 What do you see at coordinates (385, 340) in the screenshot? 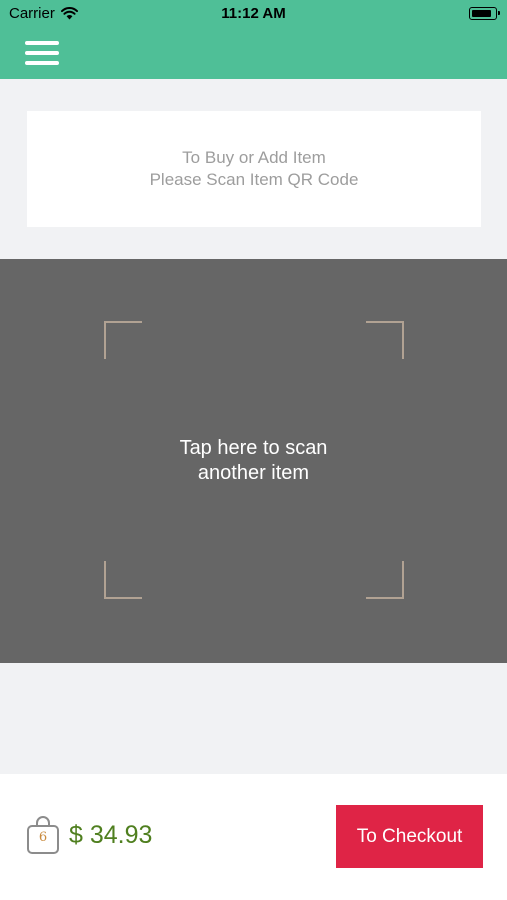
I see `scan-frame-corner-top-right` at bounding box center [385, 340].